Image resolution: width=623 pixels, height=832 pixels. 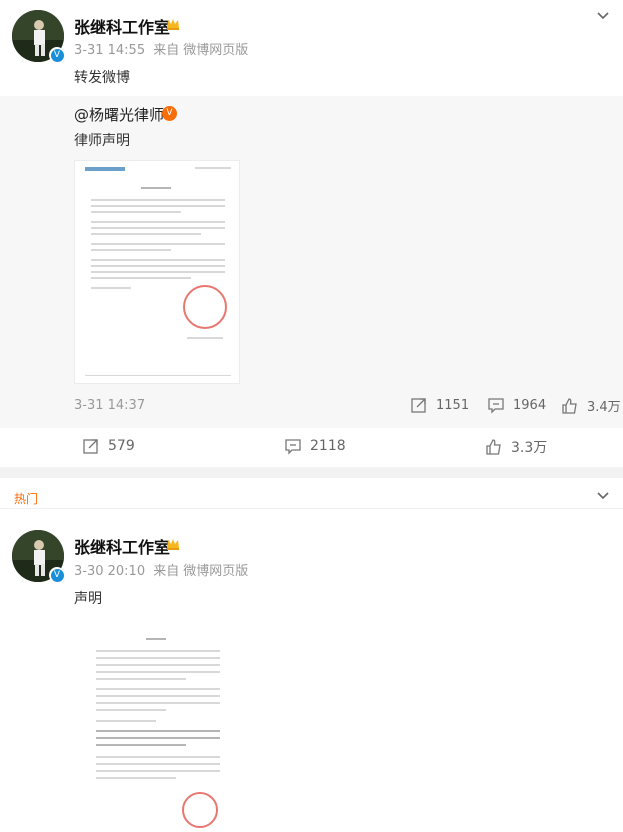 I want to click on repost-count-value: 1151, so click(x=453, y=405).